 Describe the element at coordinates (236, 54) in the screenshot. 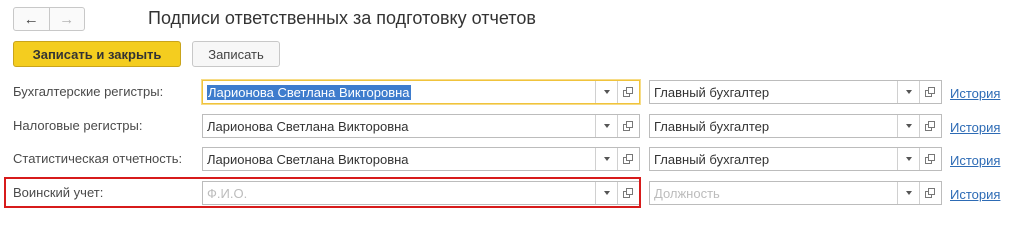

I see `save-button: Записать` at that location.